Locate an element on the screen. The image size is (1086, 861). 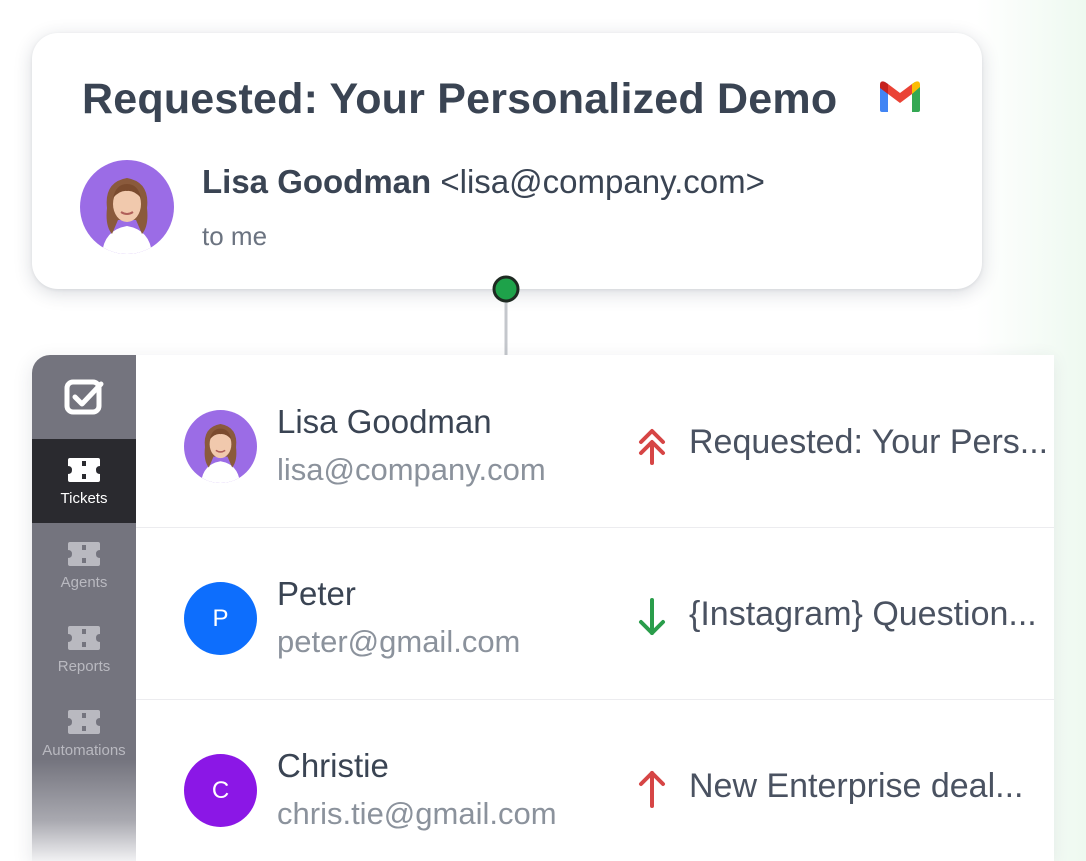
avatar is located at coordinates (220, 446).